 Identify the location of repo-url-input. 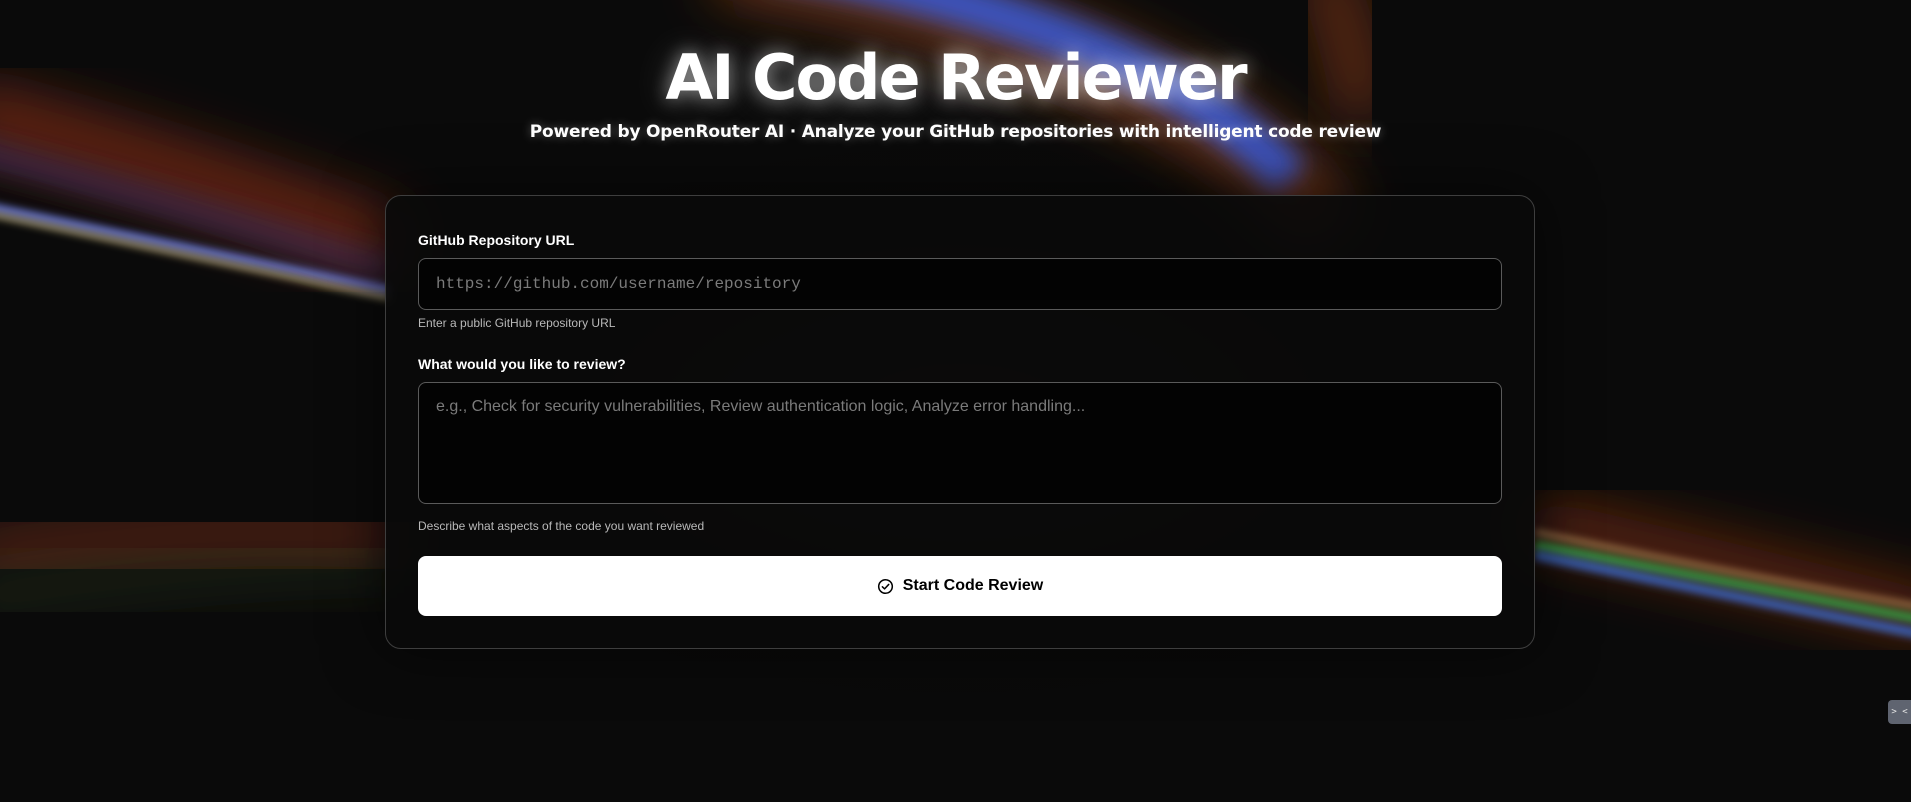
(960, 284).